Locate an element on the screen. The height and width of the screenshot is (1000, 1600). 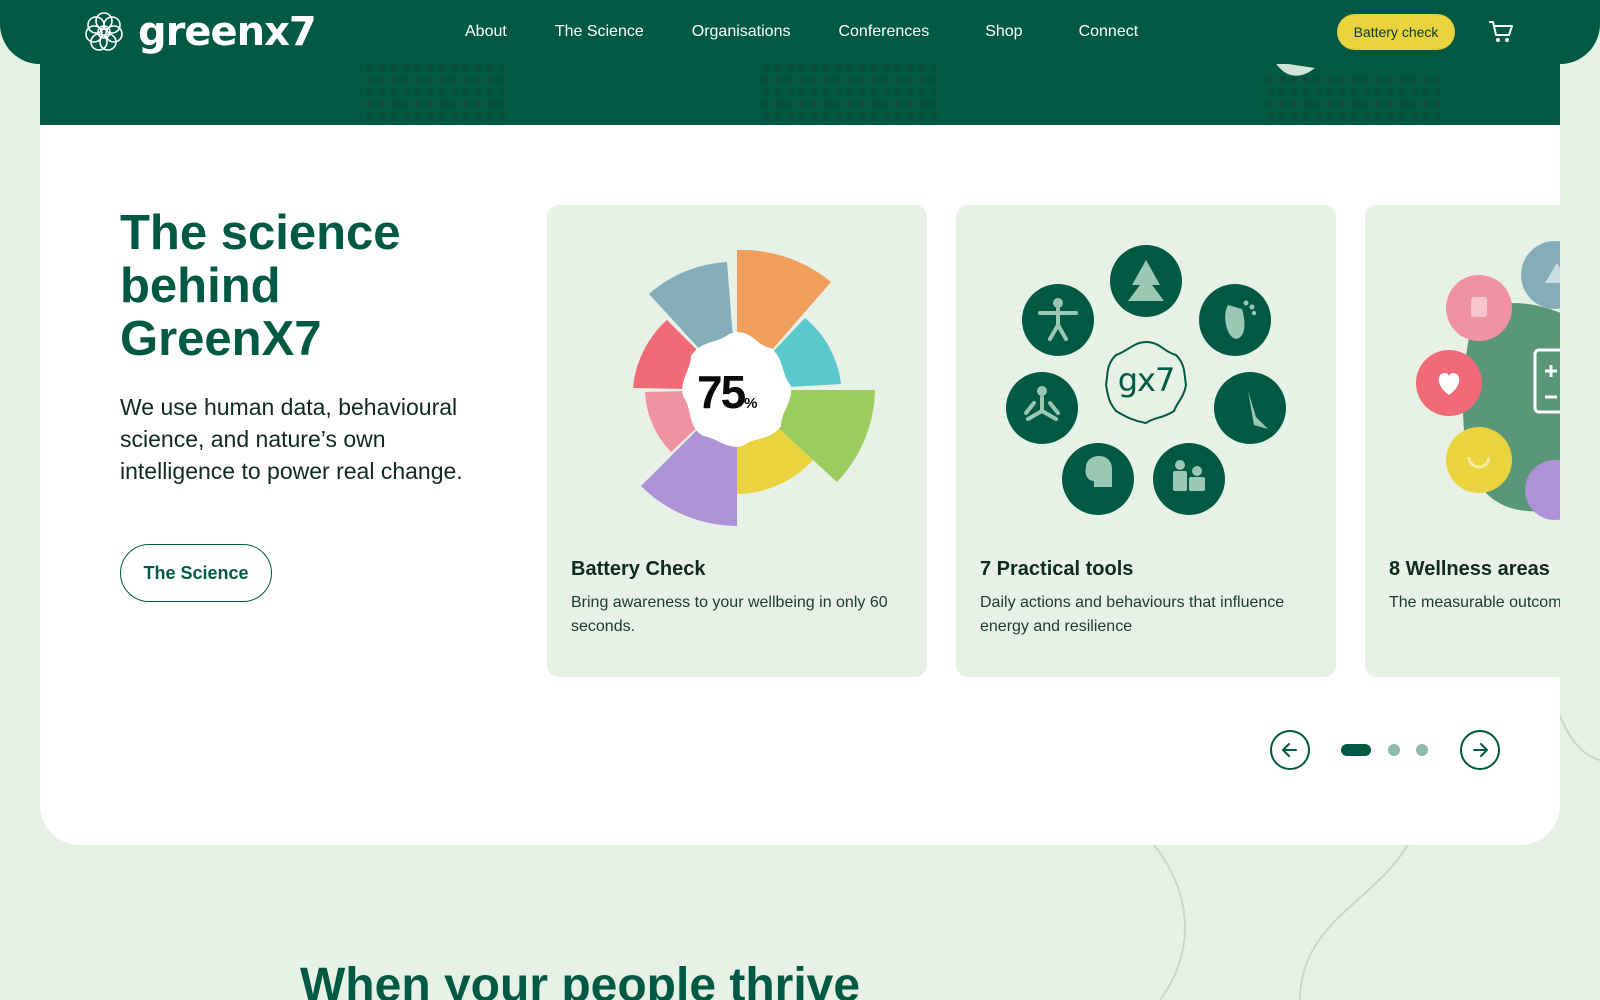
arrow-right-icon is located at coordinates (1480, 750).